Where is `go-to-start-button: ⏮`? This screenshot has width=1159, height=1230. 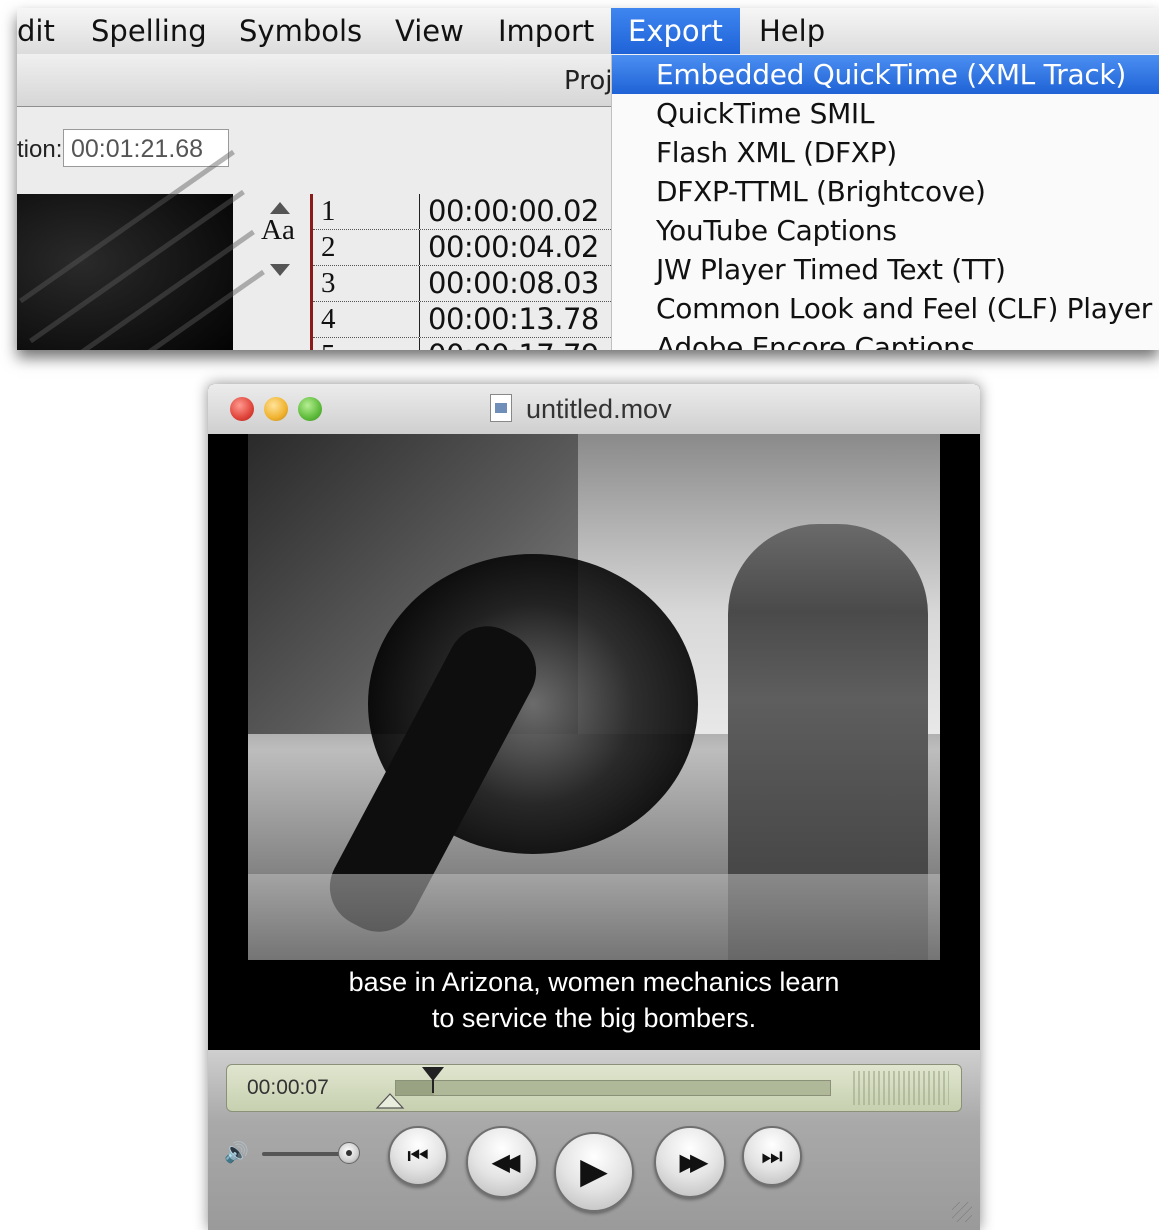 go-to-start-button: ⏮ is located at coordinates (418, 1156).